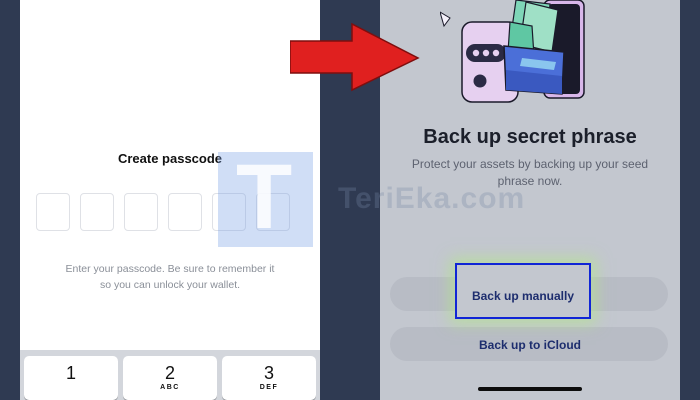  Describe the element at coordinates (432, 198) in the screenshot. I see `watermark-text: TeriEka.com` at that location.